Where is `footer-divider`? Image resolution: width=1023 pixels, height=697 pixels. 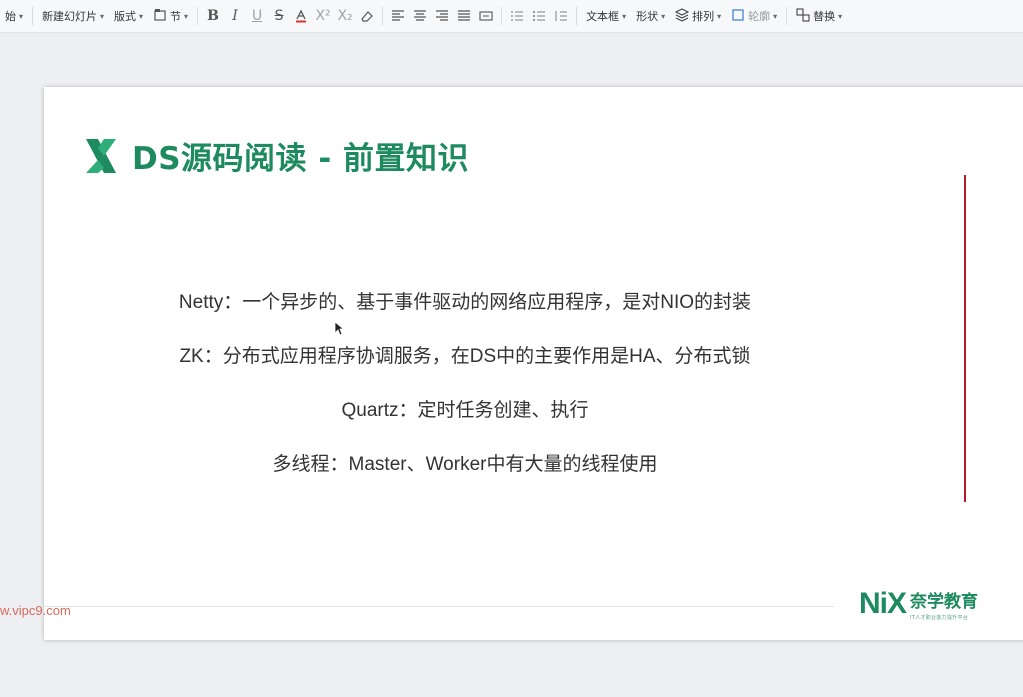
footer-divider is located at coordinates (439, 606).